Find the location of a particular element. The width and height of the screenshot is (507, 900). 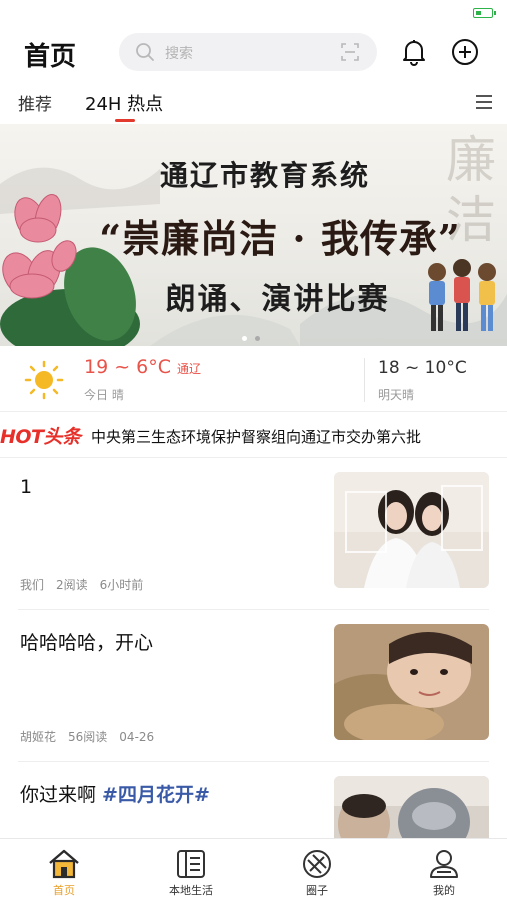

home-icon is located at coordinates (64, 864).